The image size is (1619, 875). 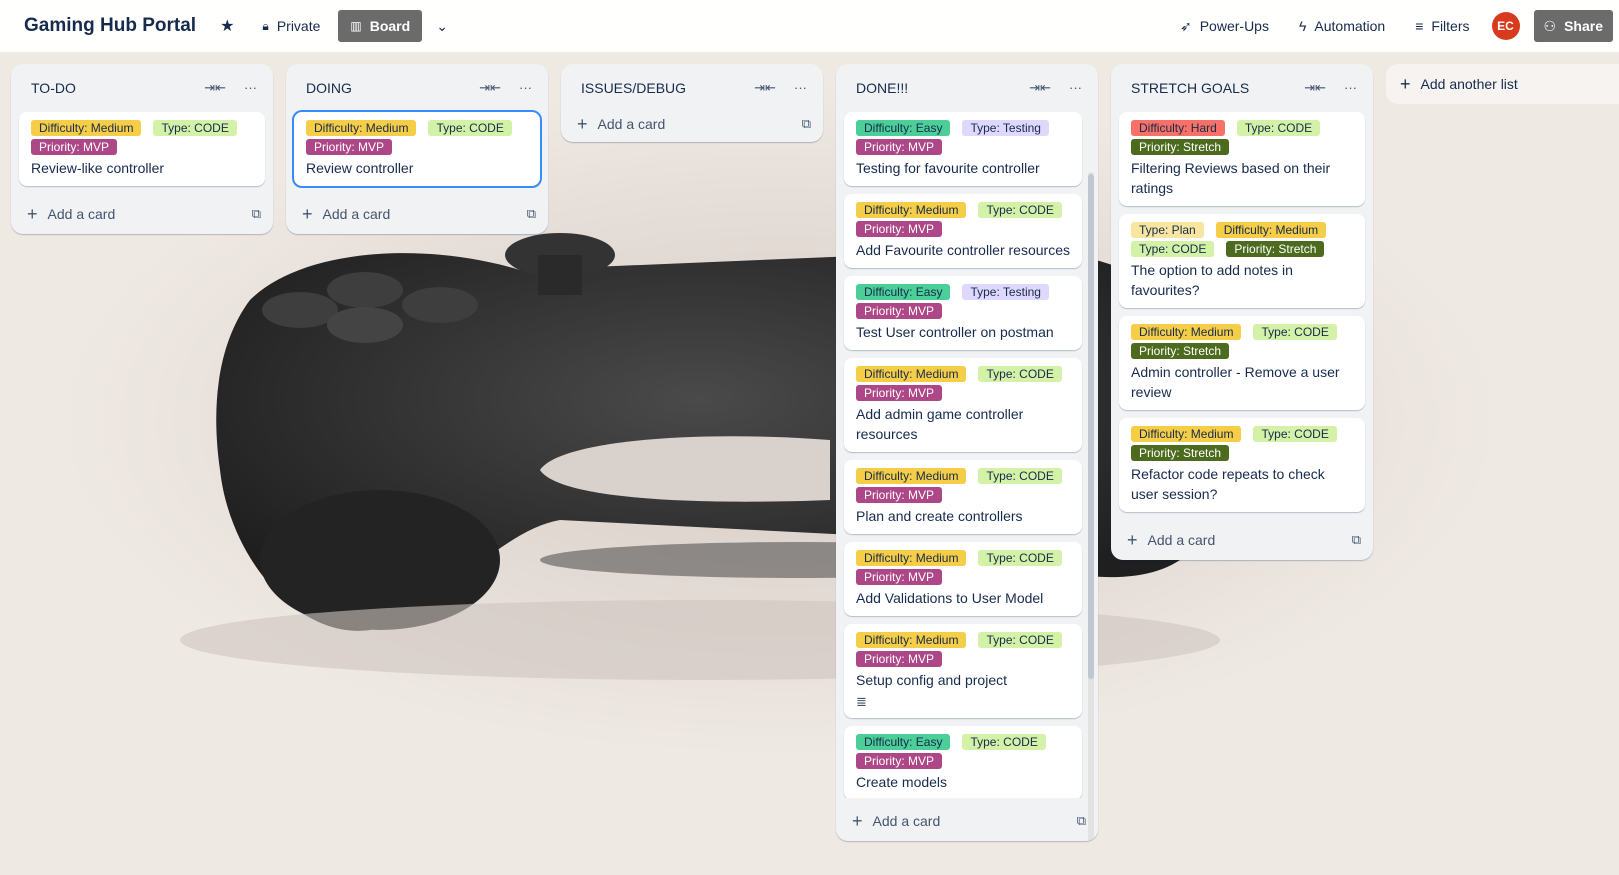 What do you see at coordinates (1212, 280) in the screenshot?
I see `card-title: The option to add notes in favourites?` at bounding box center [1212, 280].